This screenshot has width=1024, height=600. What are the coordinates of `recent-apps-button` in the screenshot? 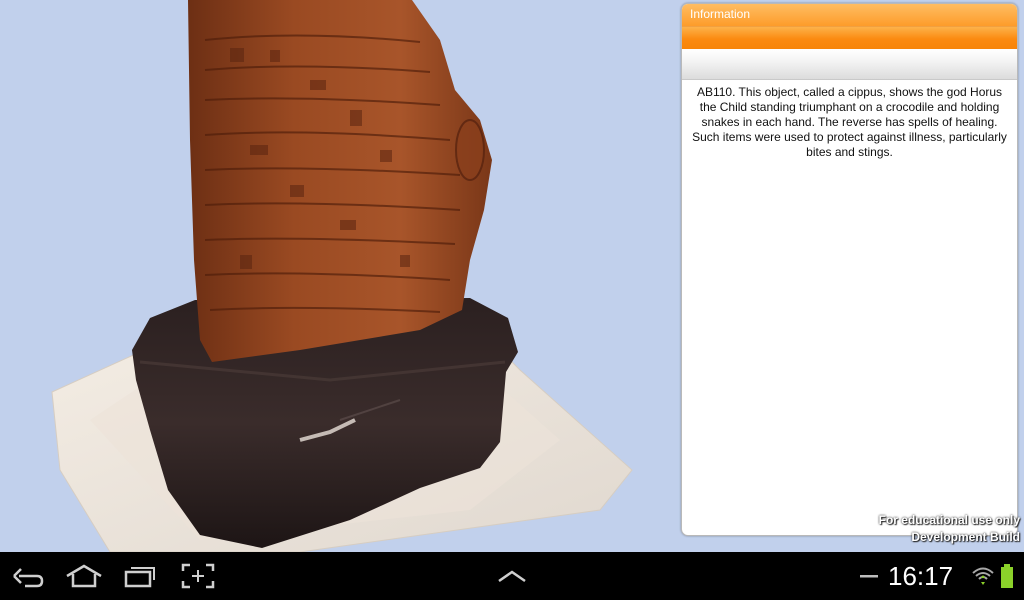 It's located at (140, 576).